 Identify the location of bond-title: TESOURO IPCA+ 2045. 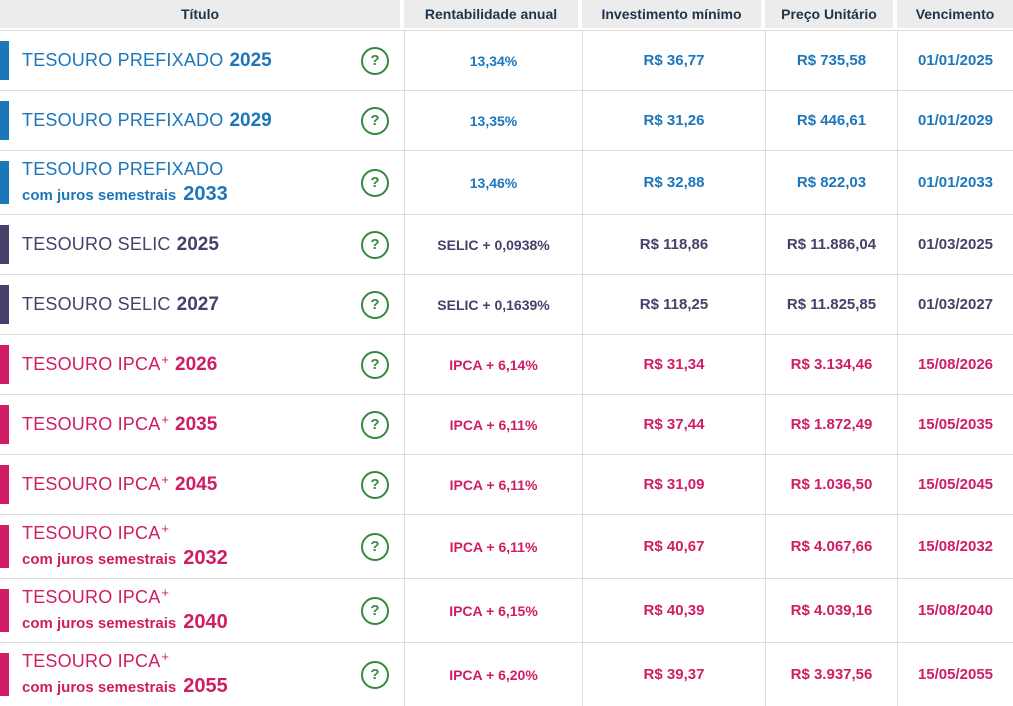
(120, 484).